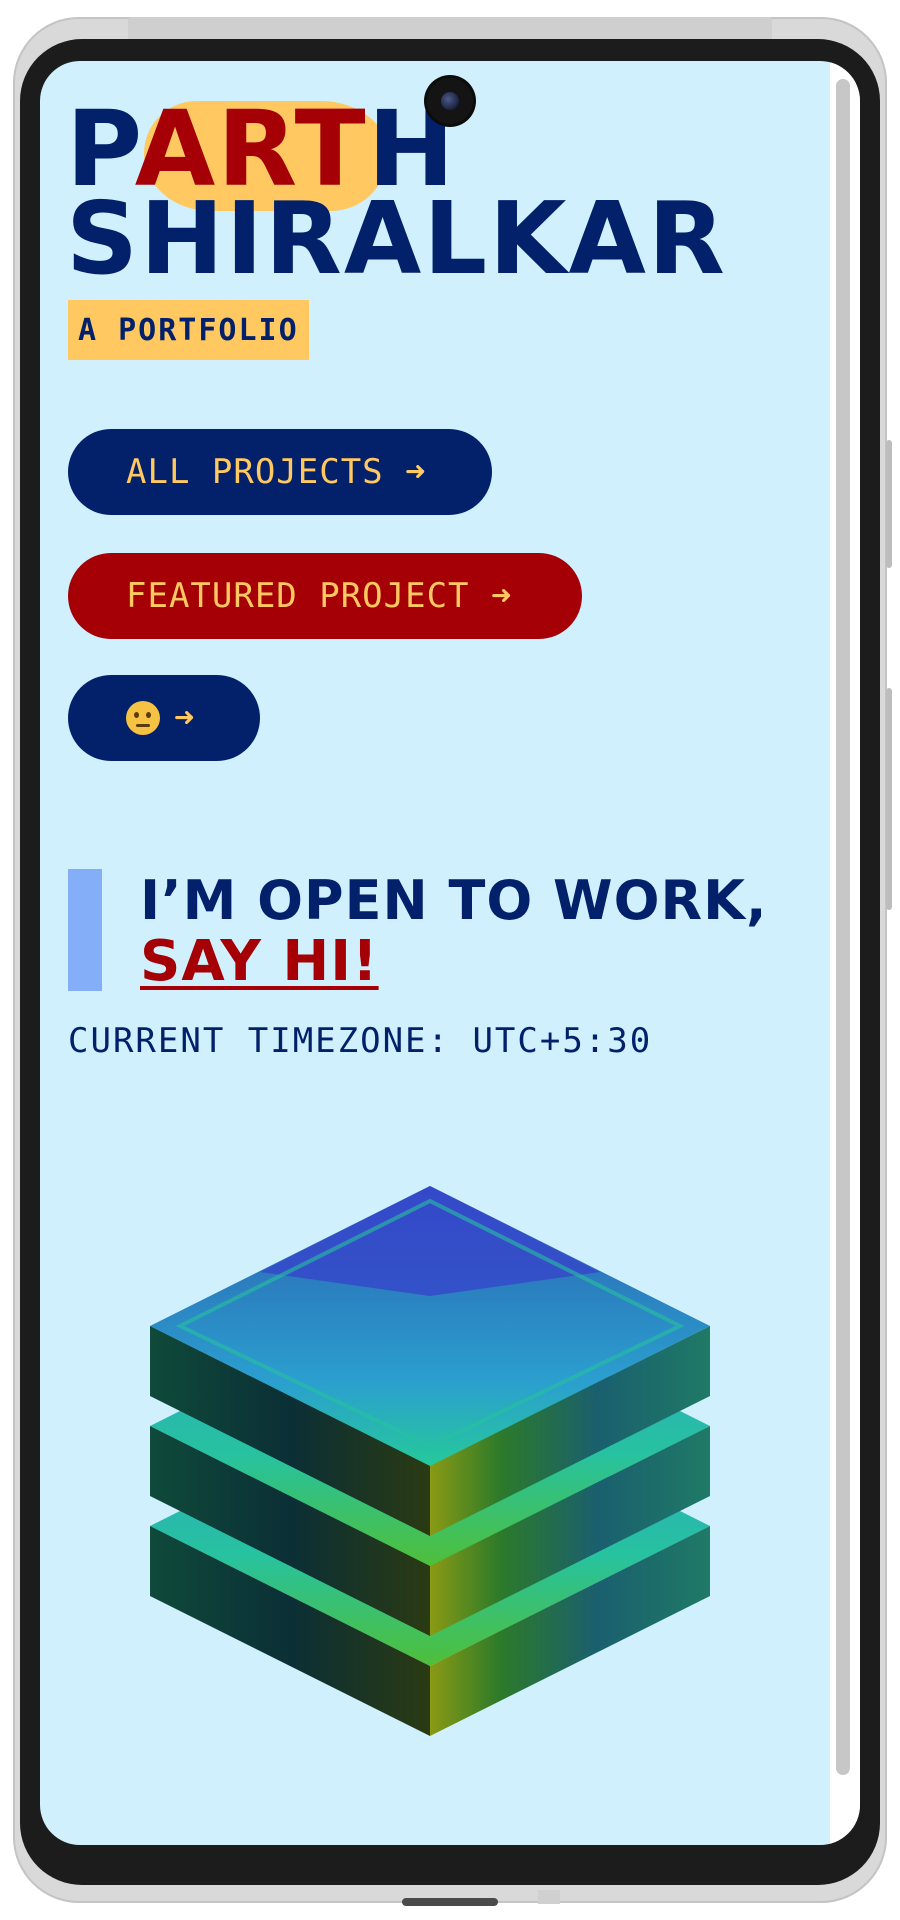  I want to click on timezone-text: CURRENT TIMEZONE: UTC+5:30, so click(360, 1041).